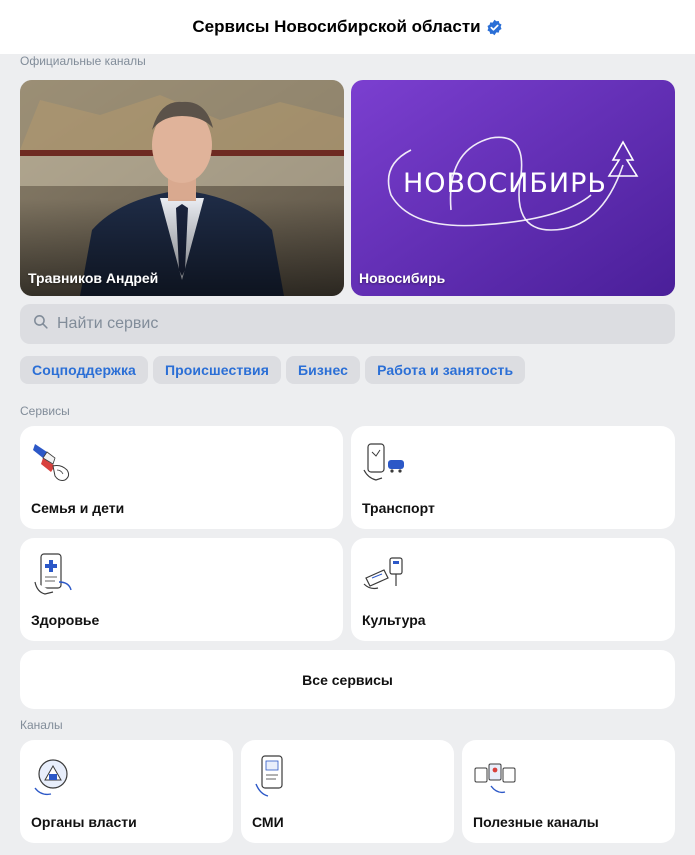 The image size is (695, 855). Describe the element at coordinates (495, 778) in the screenshot. I see `useful-channels-icon` at that location.